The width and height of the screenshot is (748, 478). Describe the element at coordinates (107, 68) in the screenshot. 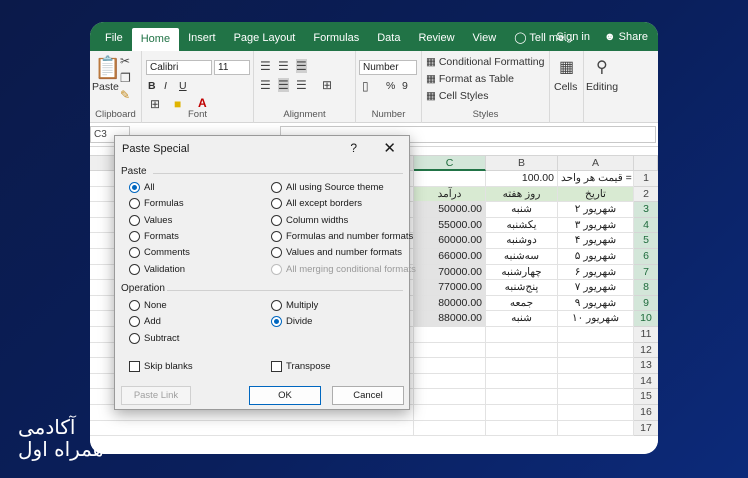

I see `paste-icon: 📋` at that location.